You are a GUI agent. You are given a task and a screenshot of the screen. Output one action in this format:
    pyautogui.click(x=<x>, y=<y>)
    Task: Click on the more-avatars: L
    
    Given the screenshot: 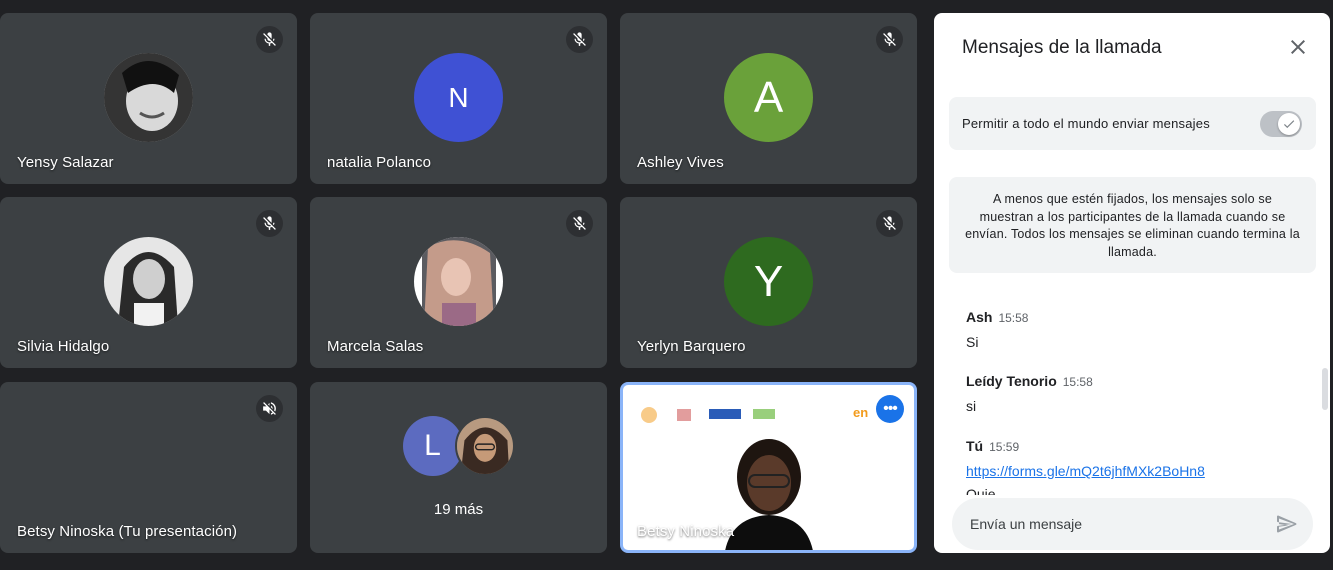 What is the action you would take?
    pyautogui.click(x=458, y=446)
    